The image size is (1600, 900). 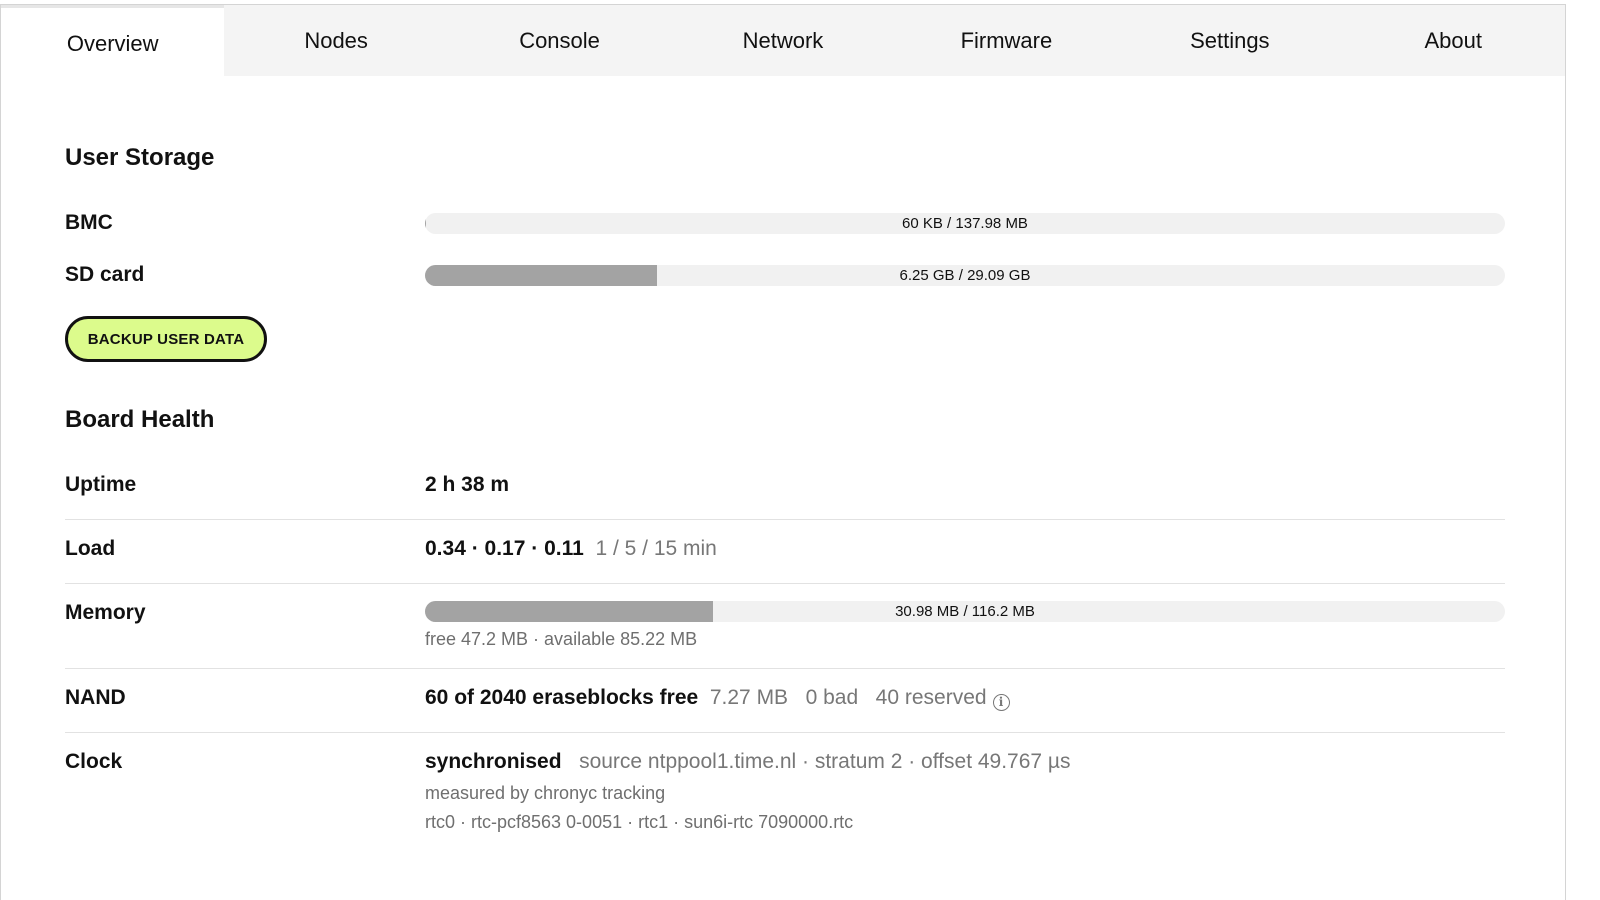 I want to click on tab-console: Console, so click(x=559, y=40).